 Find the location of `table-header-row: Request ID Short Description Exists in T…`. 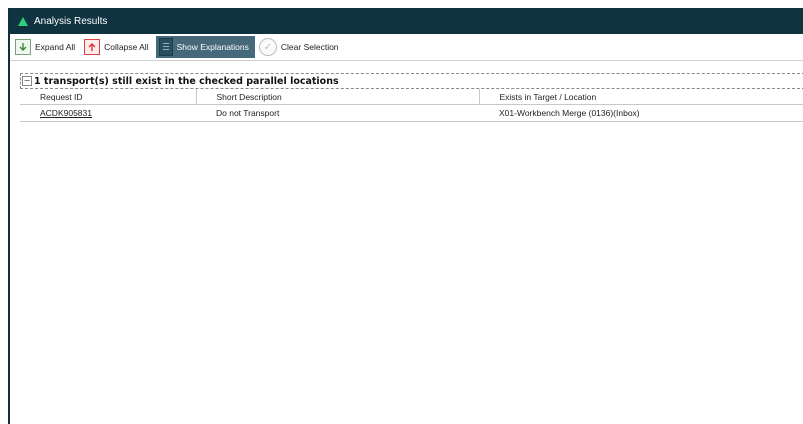

table-header-row: Request ID Short Description Exists in T… is located at coordinates (411, 97).